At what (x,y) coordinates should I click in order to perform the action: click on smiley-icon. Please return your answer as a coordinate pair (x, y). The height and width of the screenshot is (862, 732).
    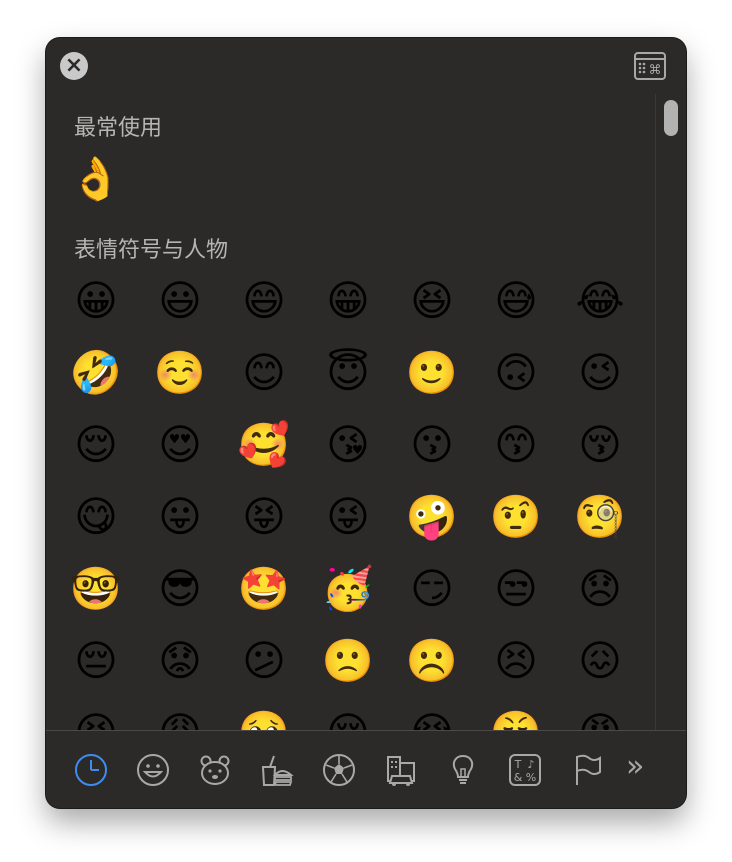
    Looking at the image, I should click on (153, 770).